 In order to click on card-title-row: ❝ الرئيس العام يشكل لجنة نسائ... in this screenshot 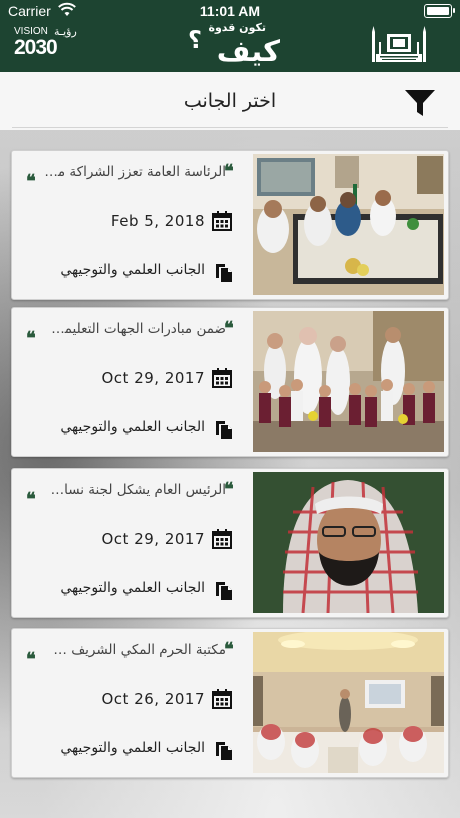, I will do `click(134, 494)`.